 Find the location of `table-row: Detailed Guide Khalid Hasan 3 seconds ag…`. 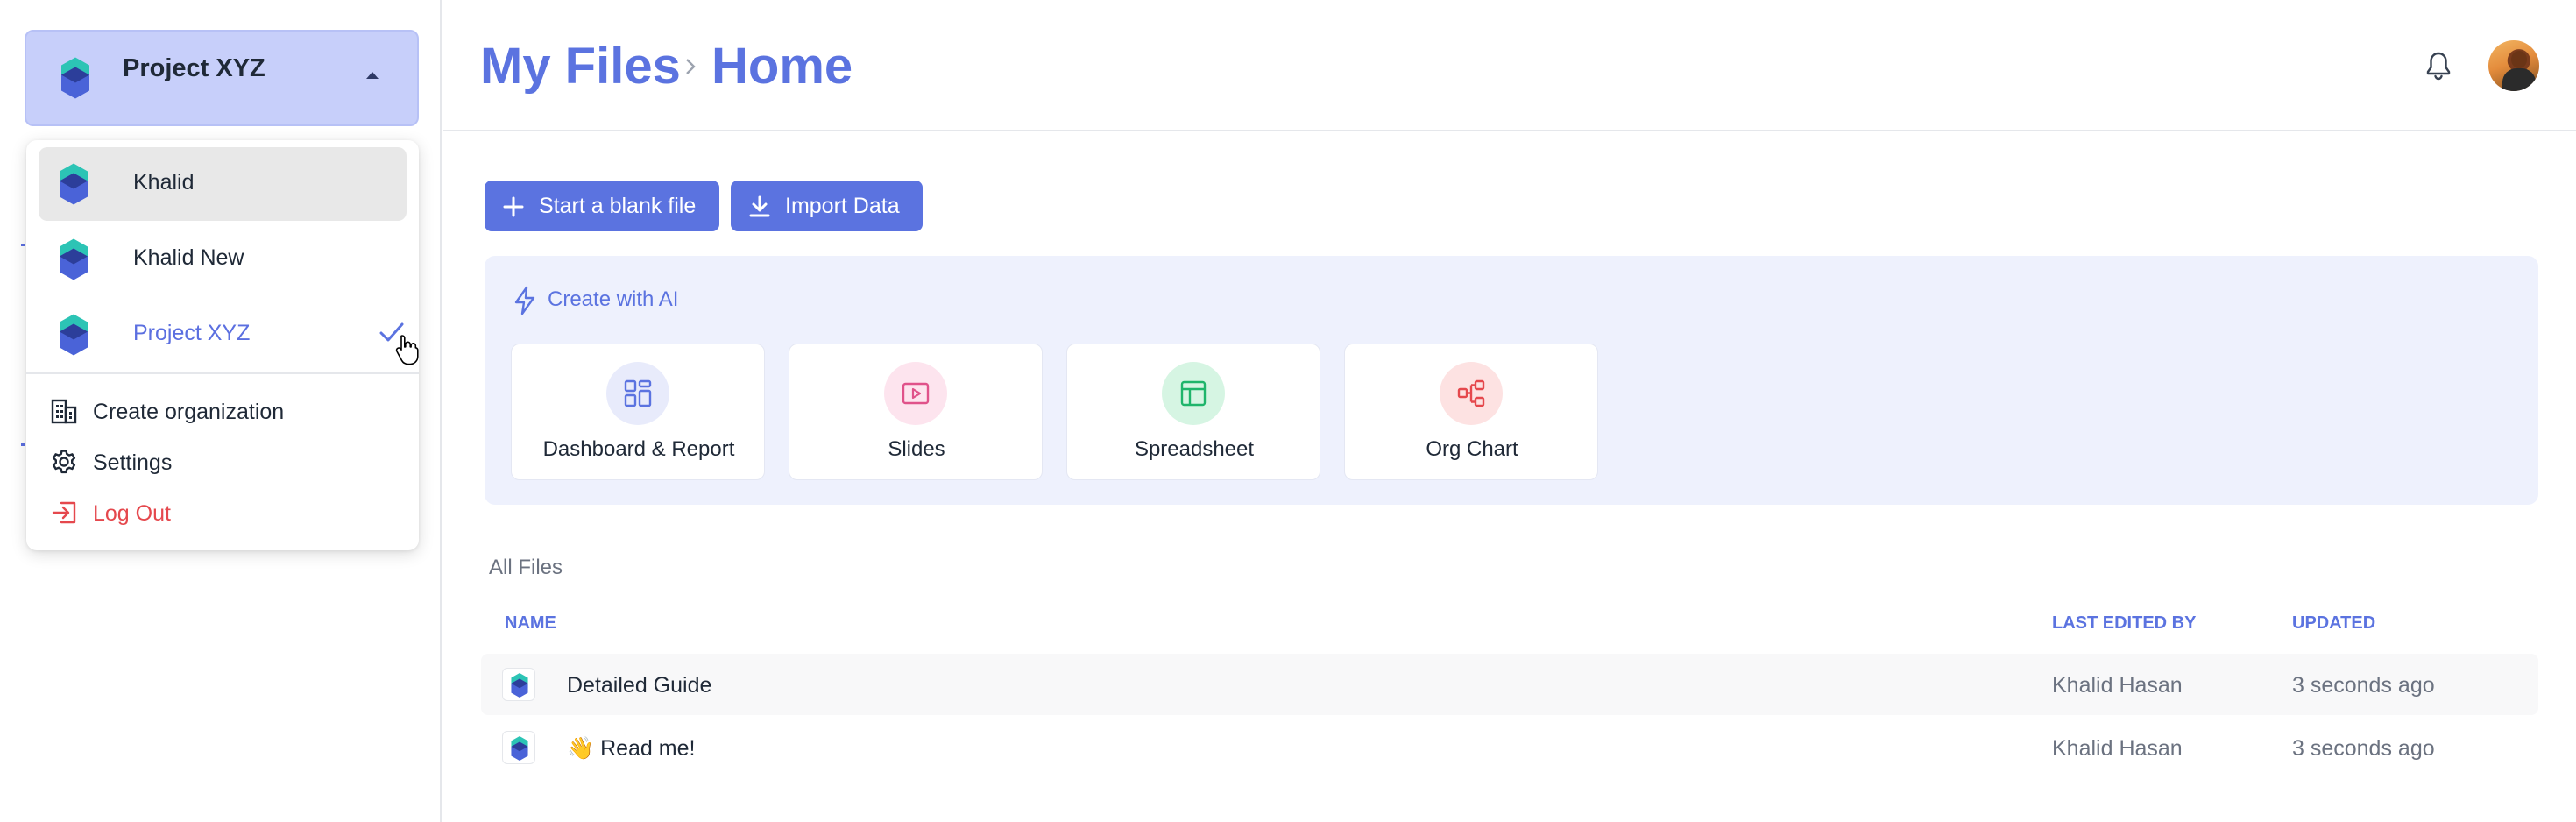

table-row: Detailed Guide Khalid Hasan 3 seconds ag… is located at coordinates (1509, 684).